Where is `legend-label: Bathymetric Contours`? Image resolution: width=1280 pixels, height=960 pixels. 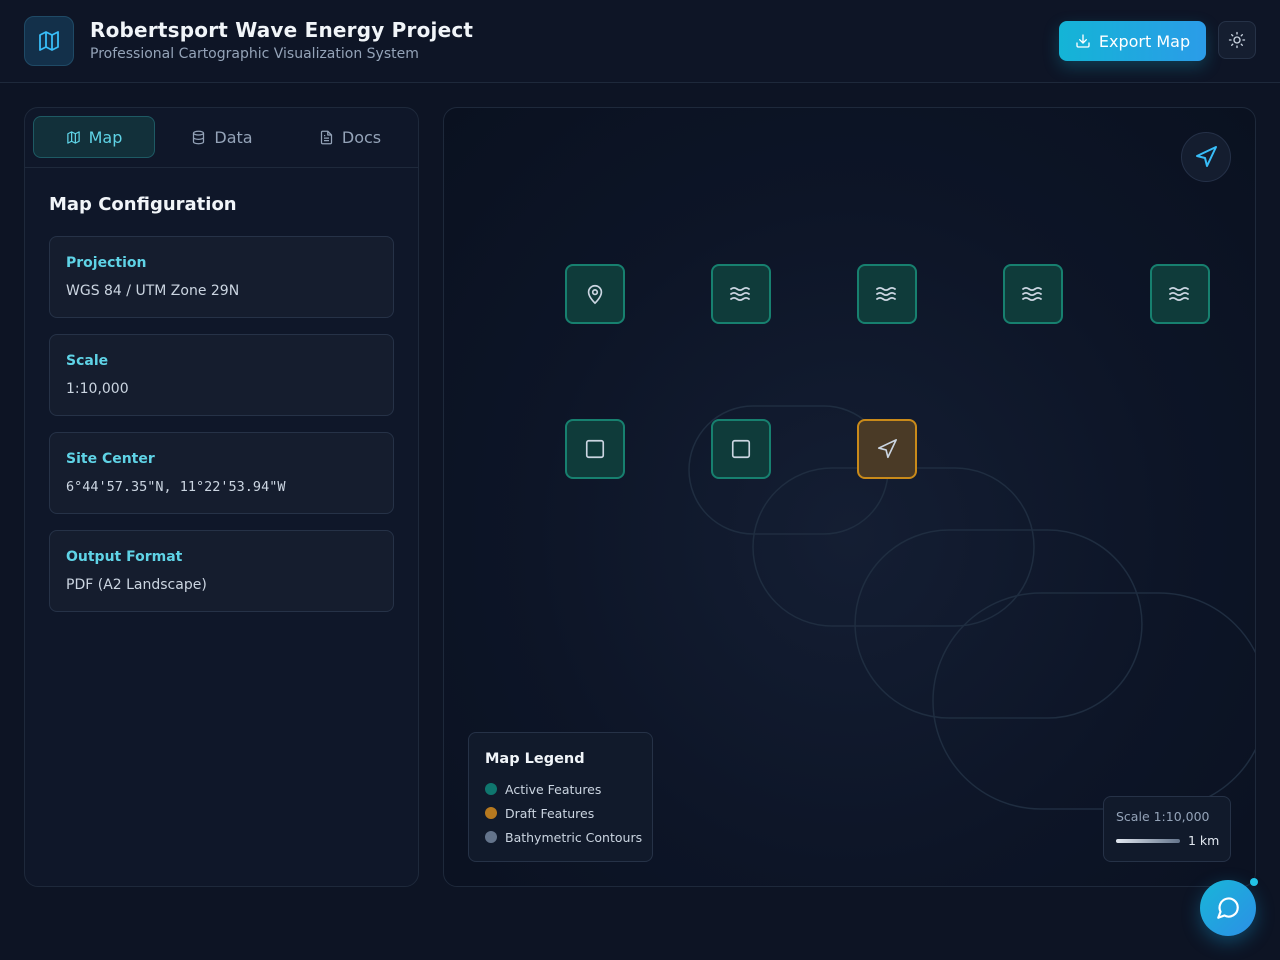
legend-label: Bathymetric Contours is located at coordinates (574, 837).